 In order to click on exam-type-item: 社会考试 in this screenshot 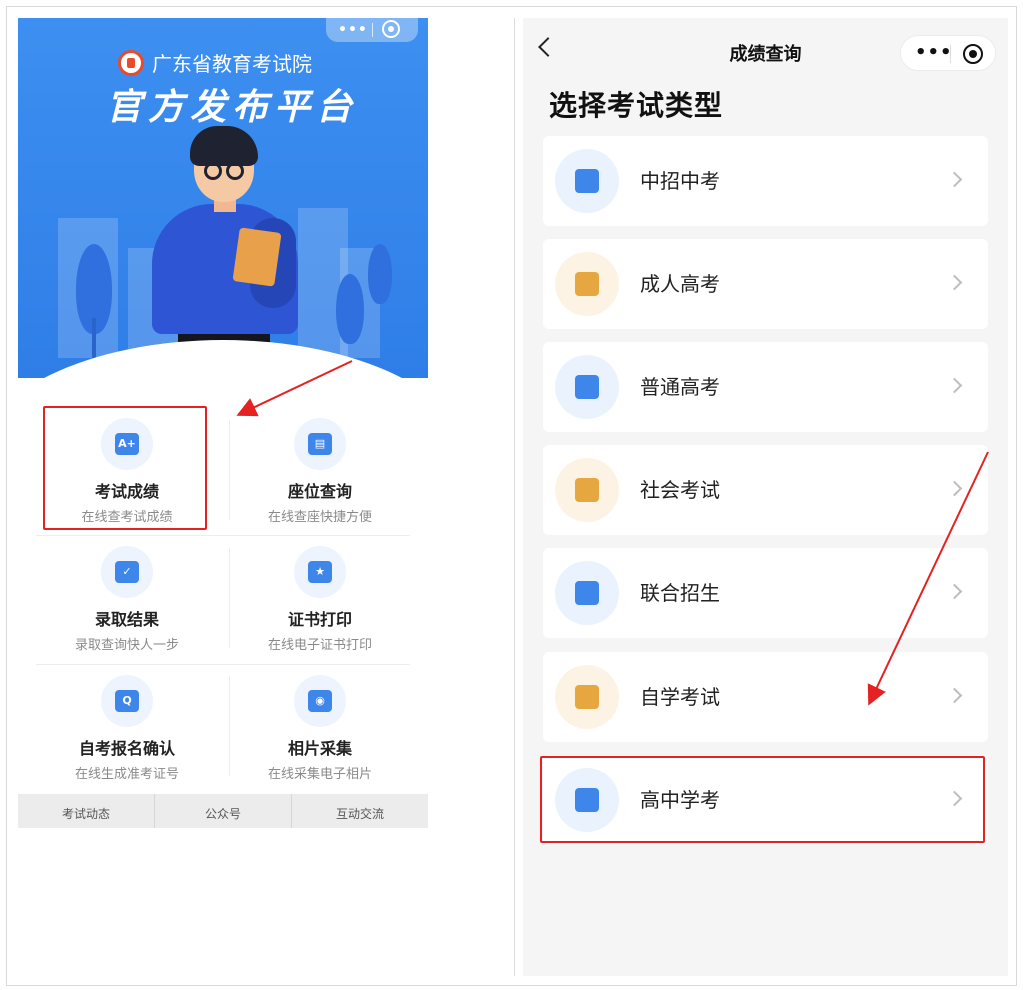, I will do `click(765, 490)`.